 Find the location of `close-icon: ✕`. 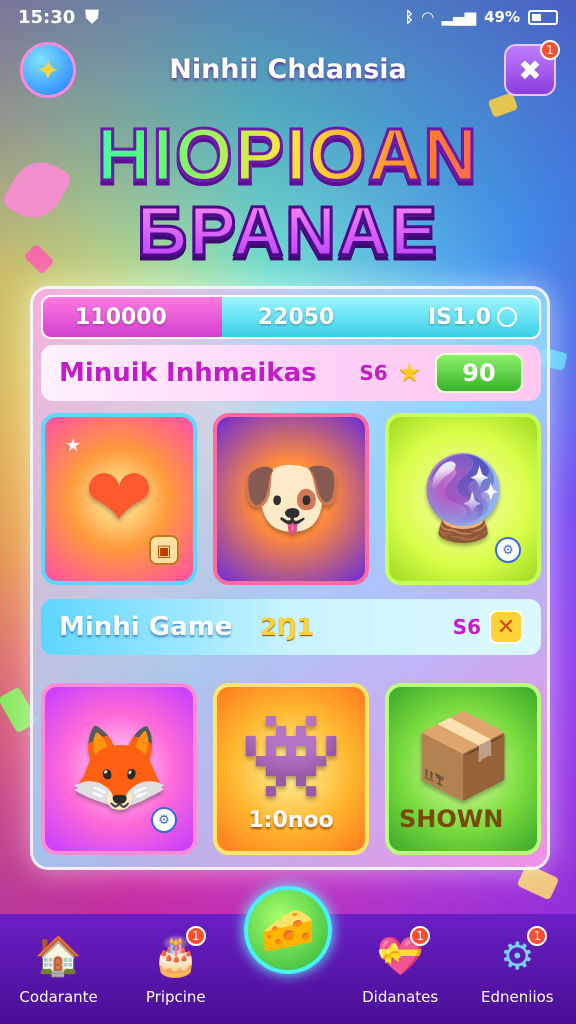

close-icon: ✕ is located at coordinates (506, 627).